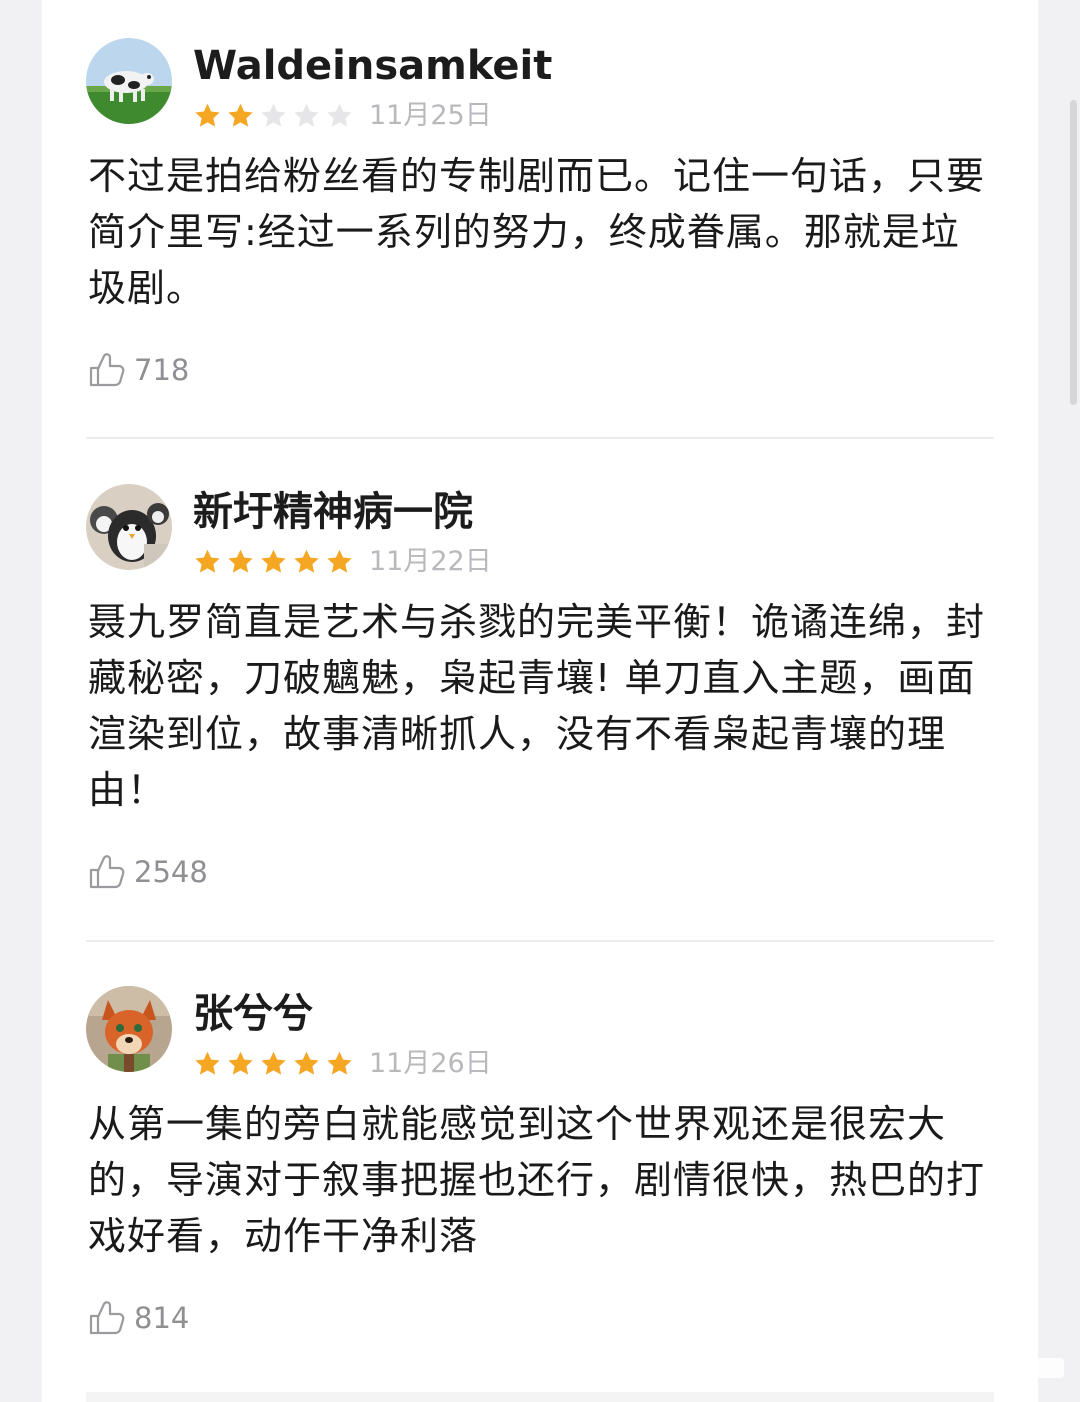 Image resolution: width=1080 pixels, height=1402 pixels. I want to click on penguin-plush-avatar-icon, so click(129, 527).